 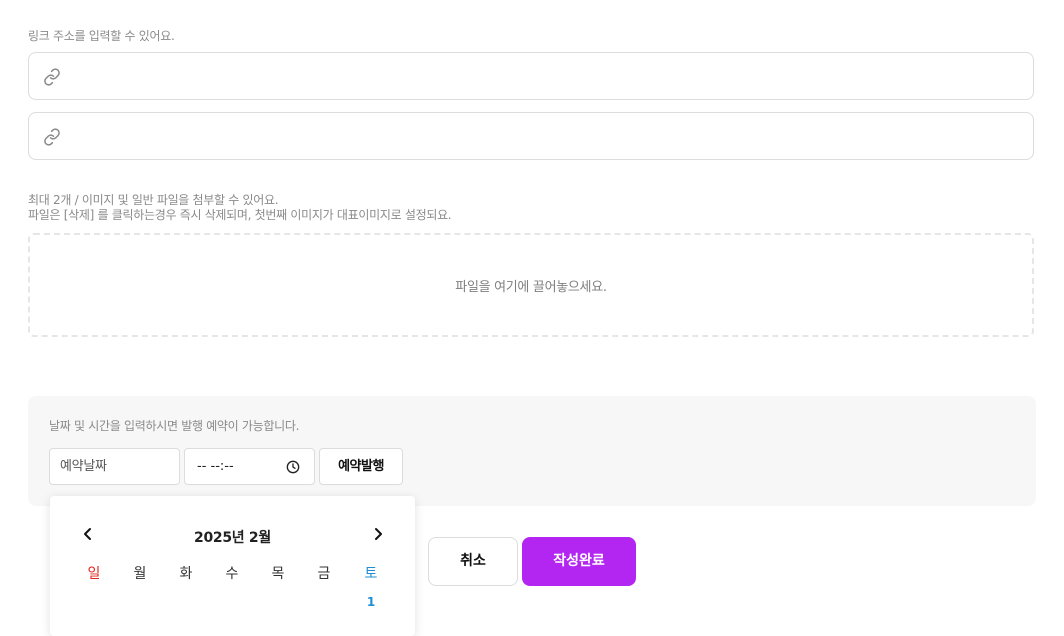 What do you see at coordinates (361, 466) in the screenshot?
I see `schedule-publish-button: 예약발행` at bounding box center [361, 466].